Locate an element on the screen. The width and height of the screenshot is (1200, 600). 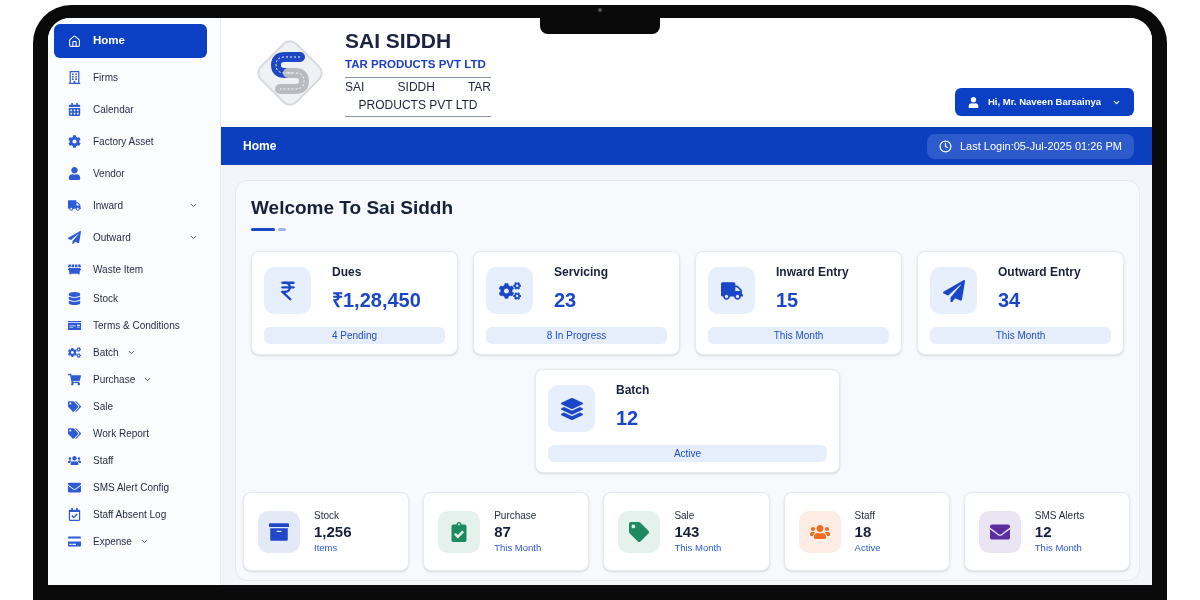
sidebar-item: Staff is located at coordinates (130, 460).